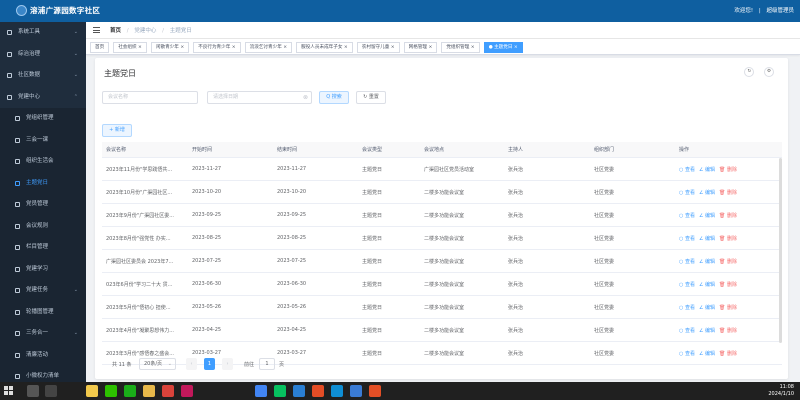  What do you see at coordinates (780, 11) in the screenshot?
I see `user-menu: 超级管理员` at bounding box center [780, 11].